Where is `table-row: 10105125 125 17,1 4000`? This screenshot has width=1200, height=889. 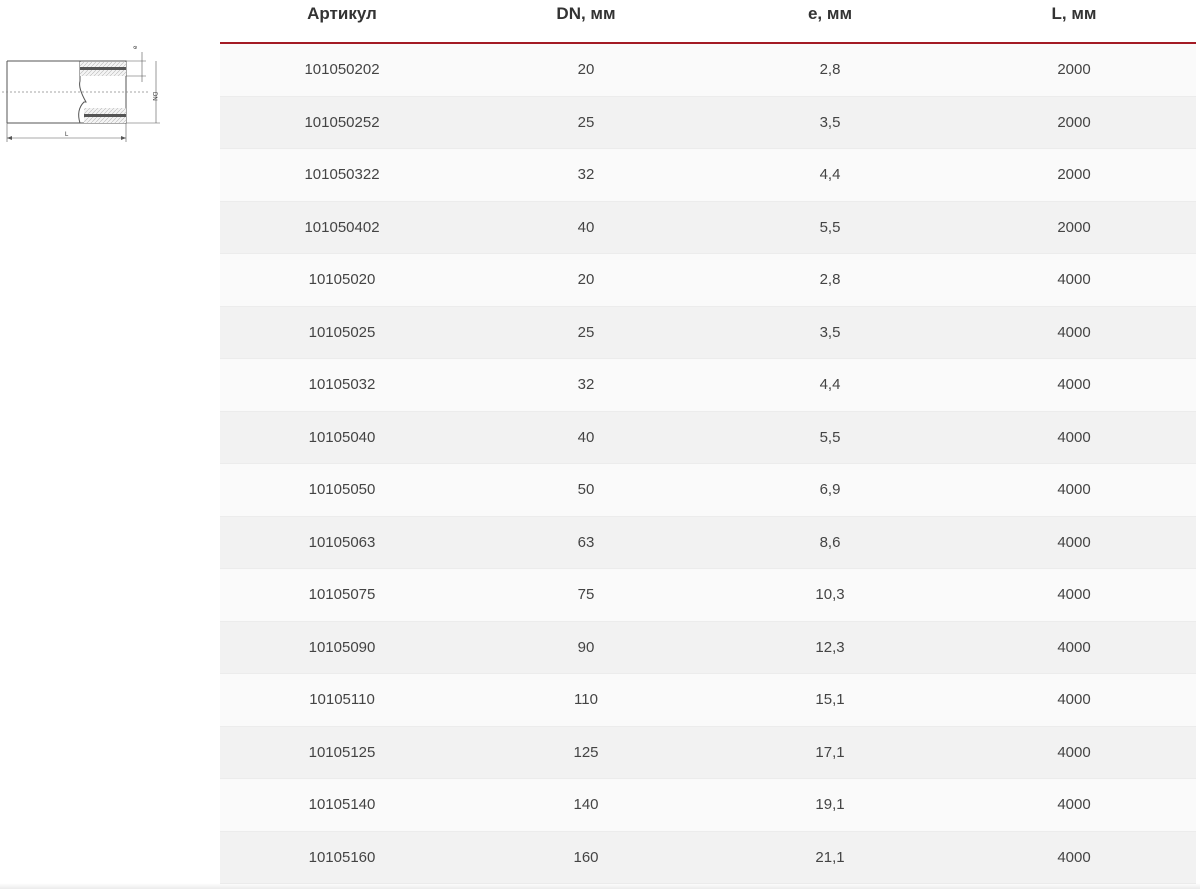 table-row: 10105125 125 17,1 4000 is located at coordinates (708, 752).